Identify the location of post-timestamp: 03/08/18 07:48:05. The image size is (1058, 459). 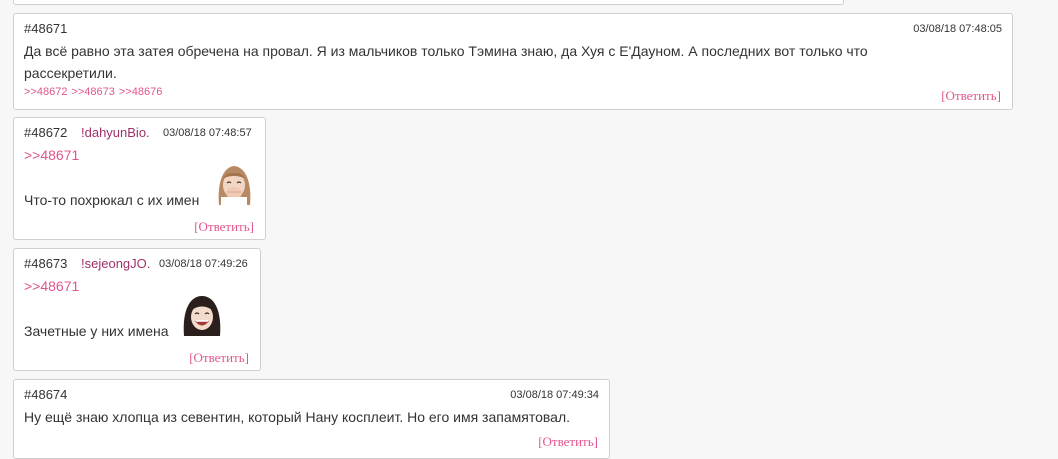
(957, 29).